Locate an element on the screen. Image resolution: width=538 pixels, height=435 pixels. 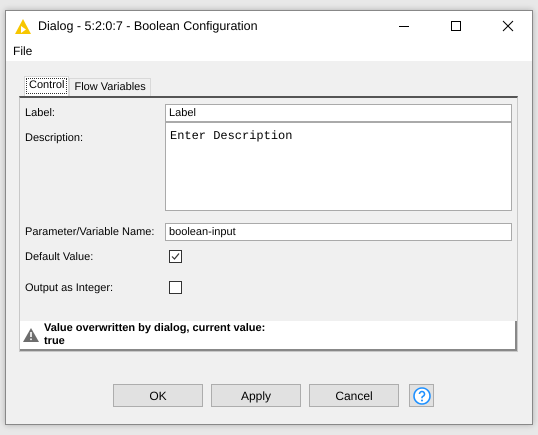
field-label: Default Value: is located at coordinates (59, 256).